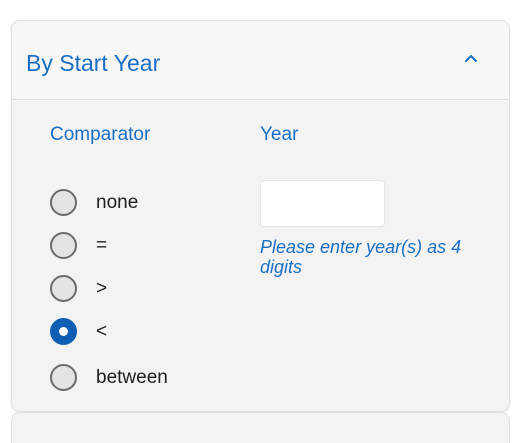  Describe the element at coordinates (132, 377) in the screenshot. I see `radio-label: between` at that location.